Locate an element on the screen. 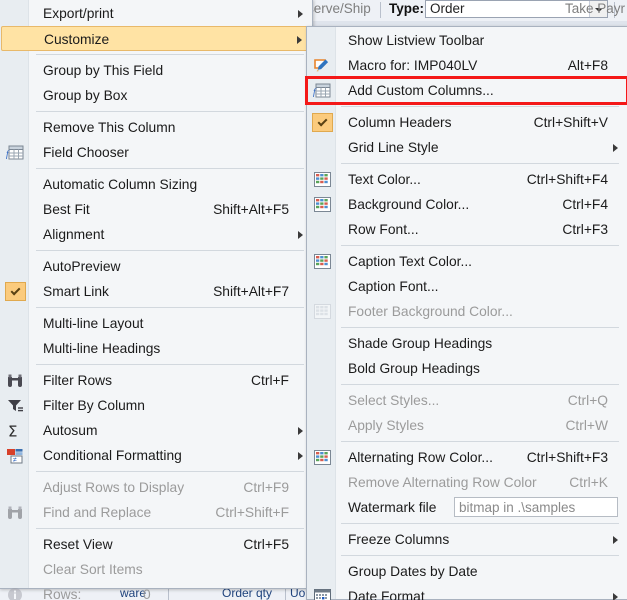 The image size is (627, 600). menu-item-shortcut: Ctrl+Shift+F is located at coordinates (252, 512).